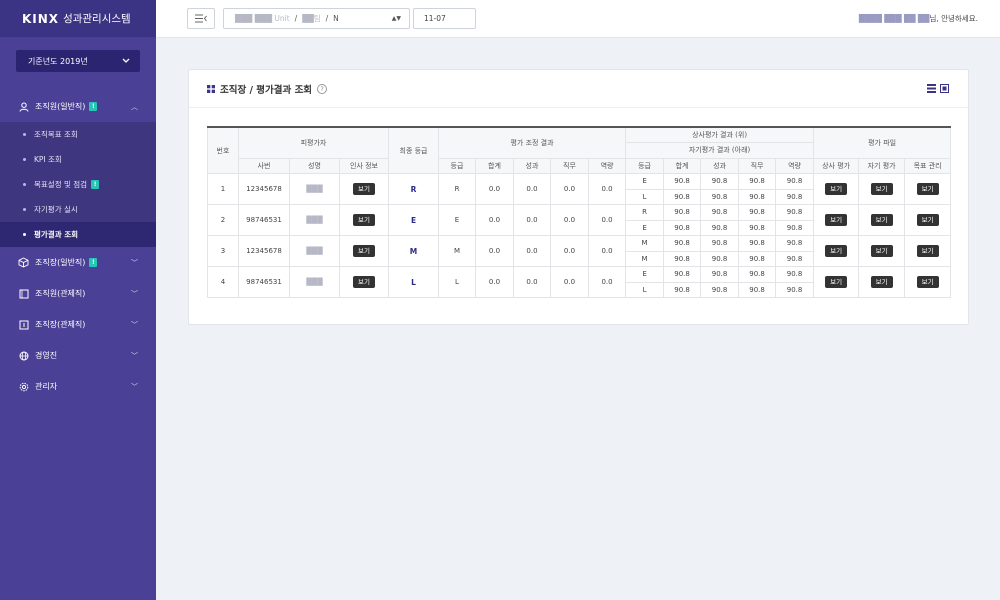 Image resolution: width=1000 pixels, height=600 pixels. Describe the element at coordinates (882, 142) in the screenshot. I see `col-header-files: 평가 파일` at that location.